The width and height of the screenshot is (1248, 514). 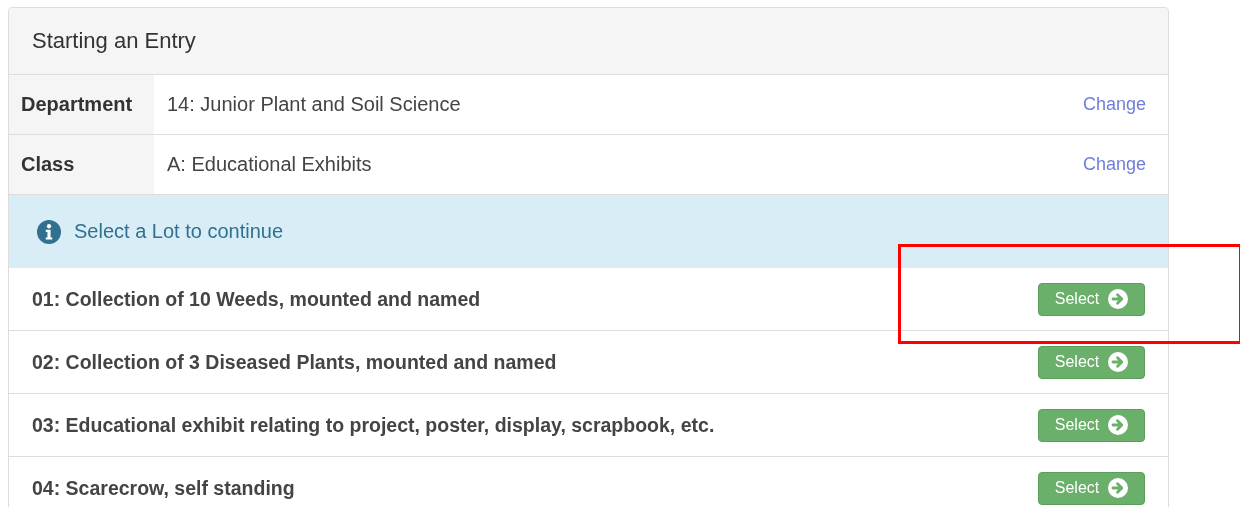 What do you see at coordinates (49, 231) in the screenshot?
I see `info-icon` at bounding box center [49, 231].